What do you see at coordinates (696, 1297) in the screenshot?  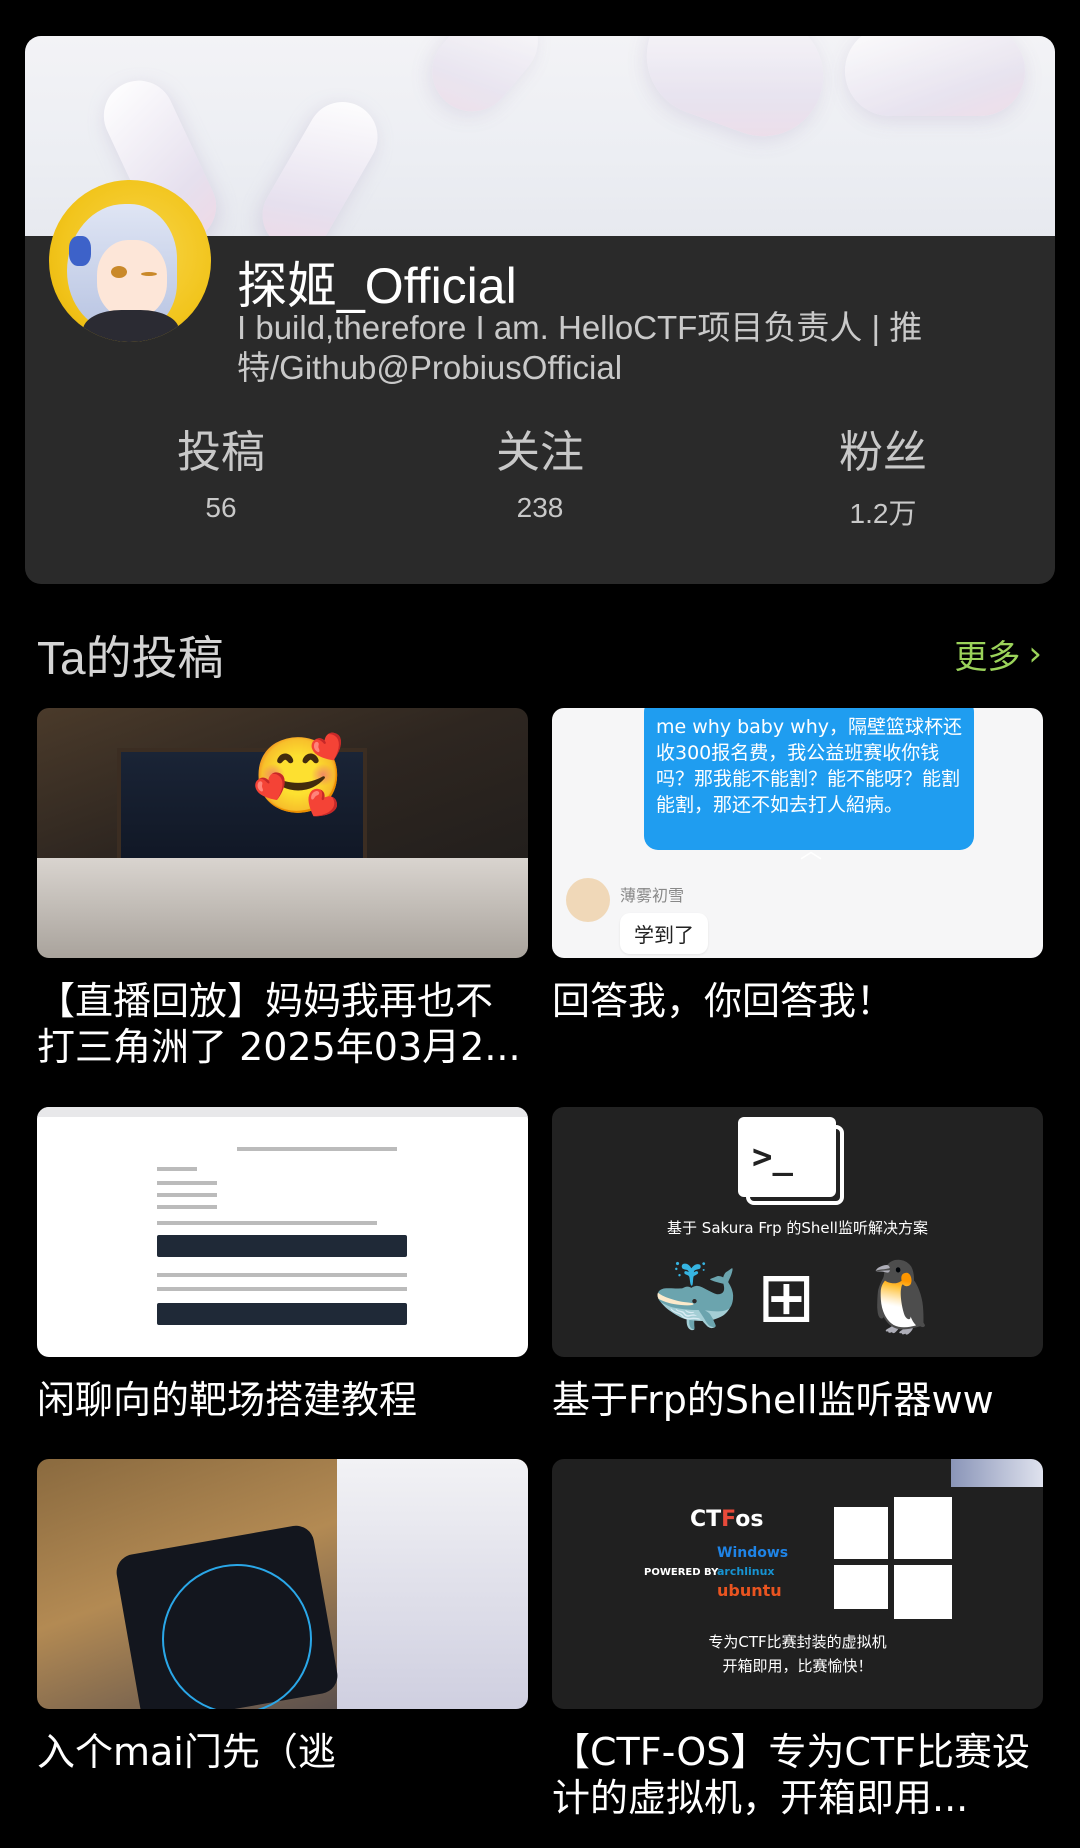 I see `docker-icon: 🐳` at bounding box center [696, 1297].